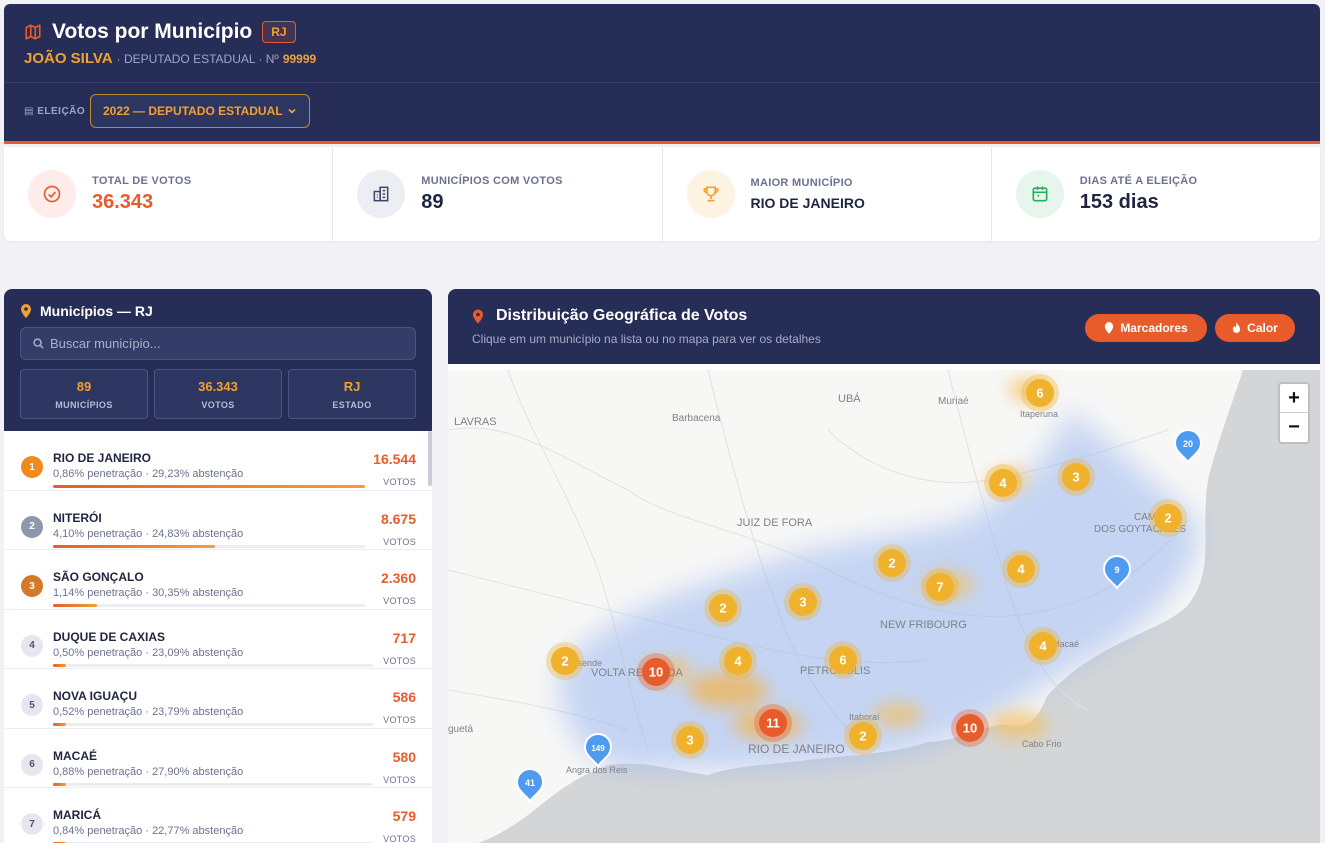 This screenshot has height=843, width=1325. What do you see at coordinates (404, 697) in the screenshot?
I see `municipality-votes: 586` at bounding box center [404, 697].